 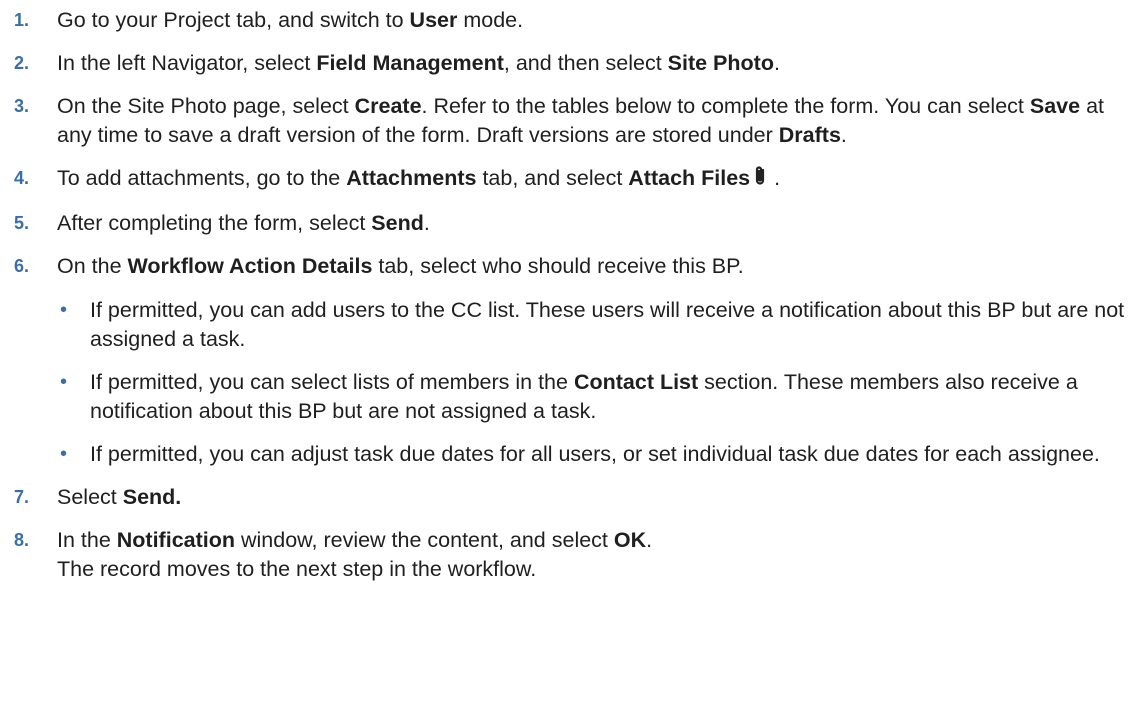 I want to click on ui-term-user: User, so click(x=433, y=20).